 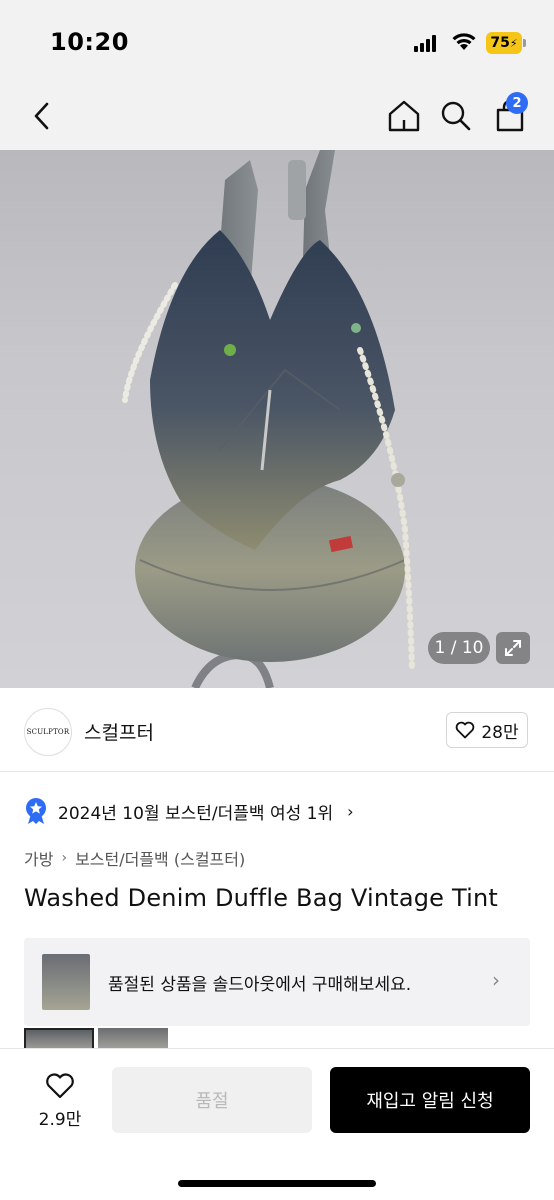 What do you see at coordinates (36, 811) in the screenshot?
I see `ranking-badge-icon` at bounding box center [36, 811].